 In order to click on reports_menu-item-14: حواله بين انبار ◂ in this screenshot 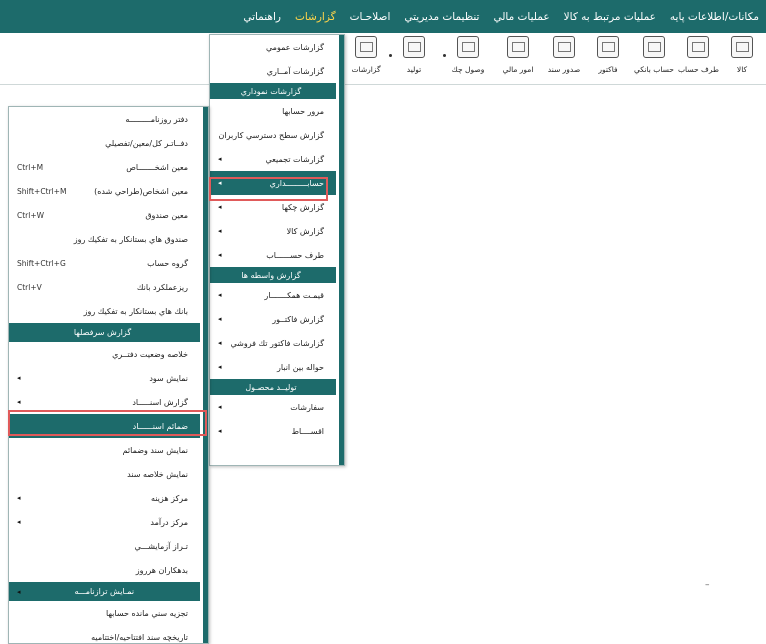, I will do `click(273, 367)`.